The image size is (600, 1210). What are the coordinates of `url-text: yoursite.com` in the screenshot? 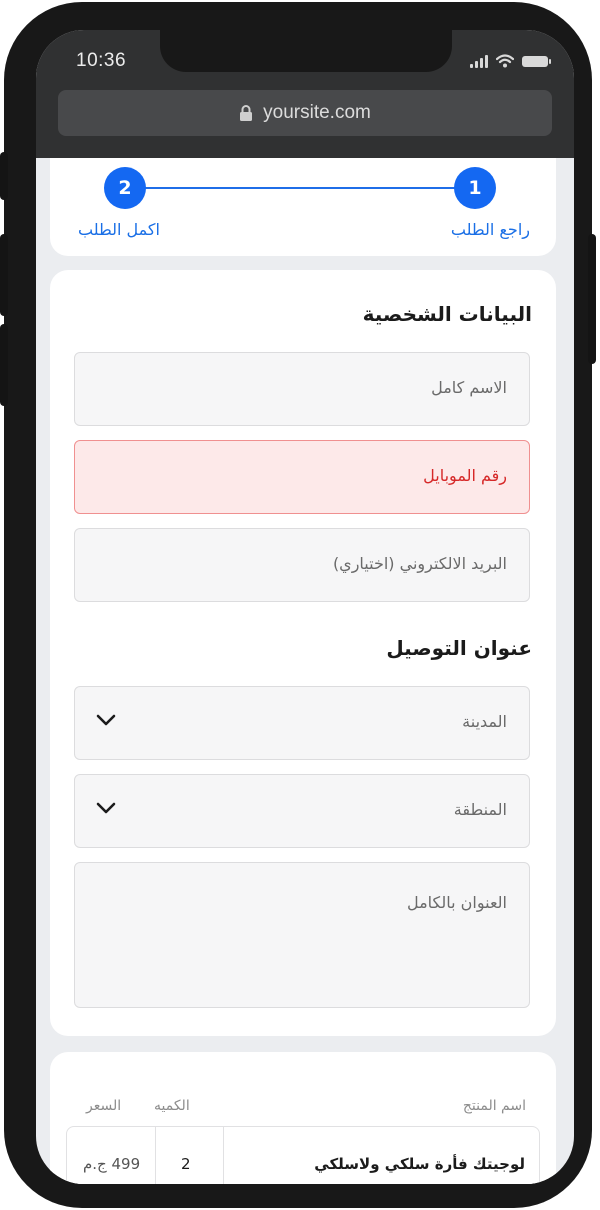 It's located at (317, 112).